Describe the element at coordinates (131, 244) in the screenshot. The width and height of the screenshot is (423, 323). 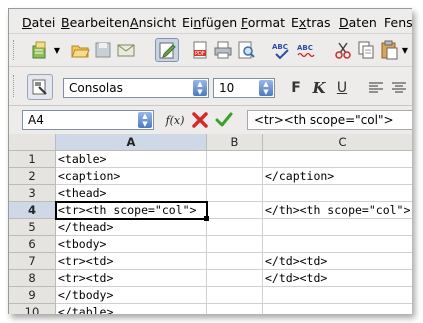
I see `cell: <tbody>` at that location.